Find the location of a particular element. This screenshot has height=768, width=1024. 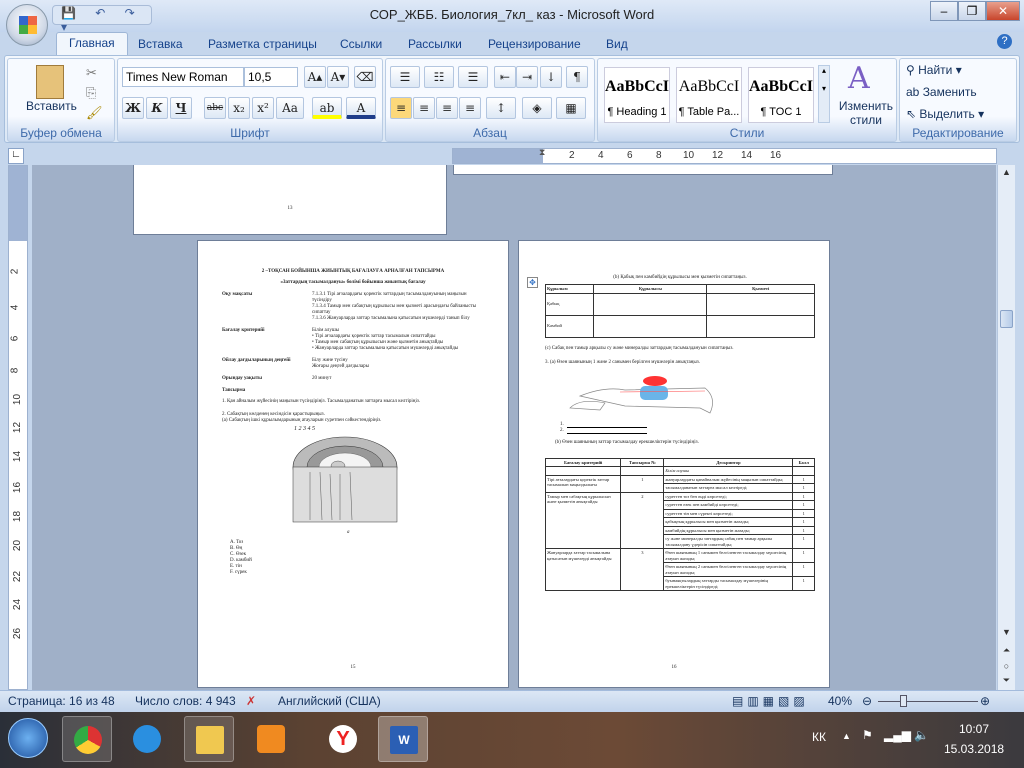

replace-icon: ab is located at coordinates (914, 92).